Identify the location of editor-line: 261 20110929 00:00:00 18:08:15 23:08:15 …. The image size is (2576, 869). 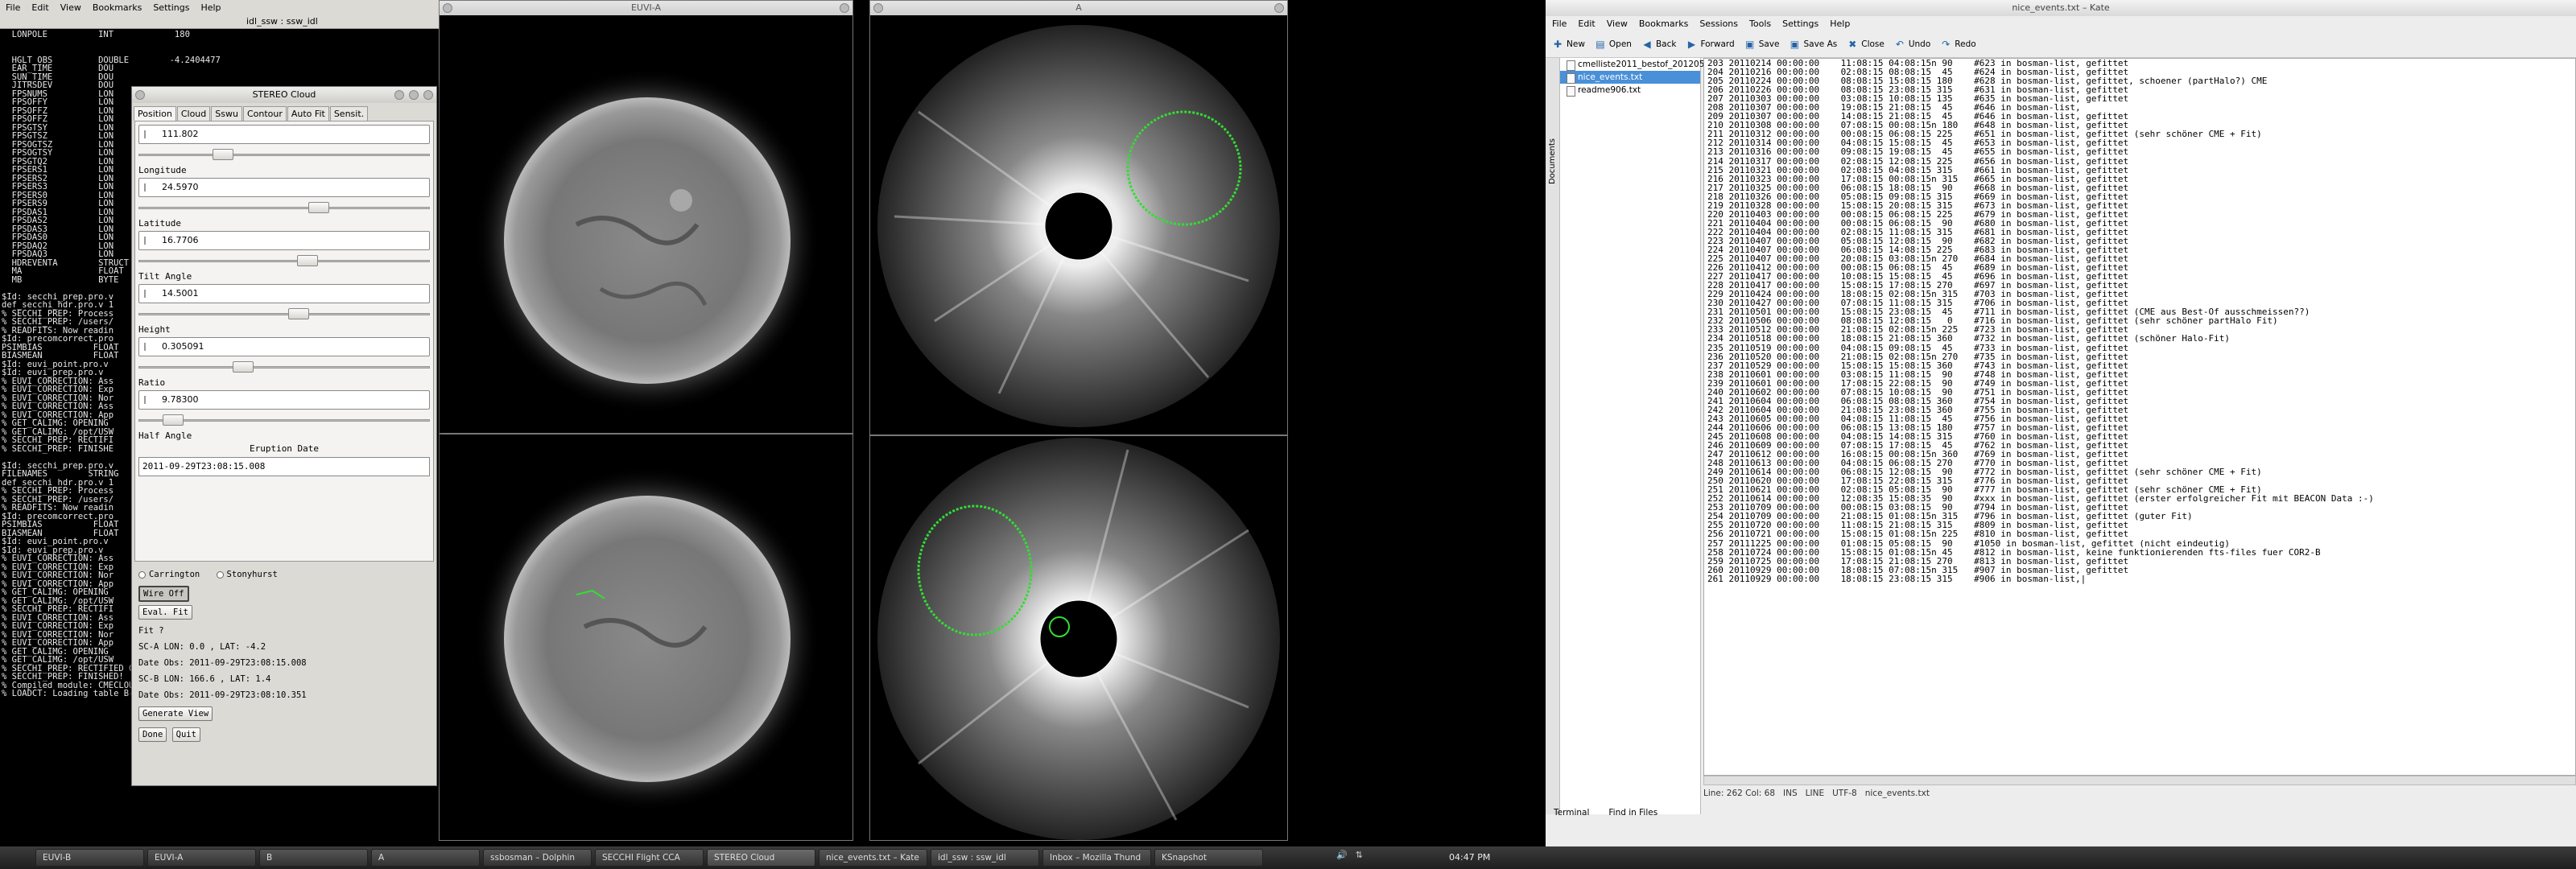
(2139, 579).